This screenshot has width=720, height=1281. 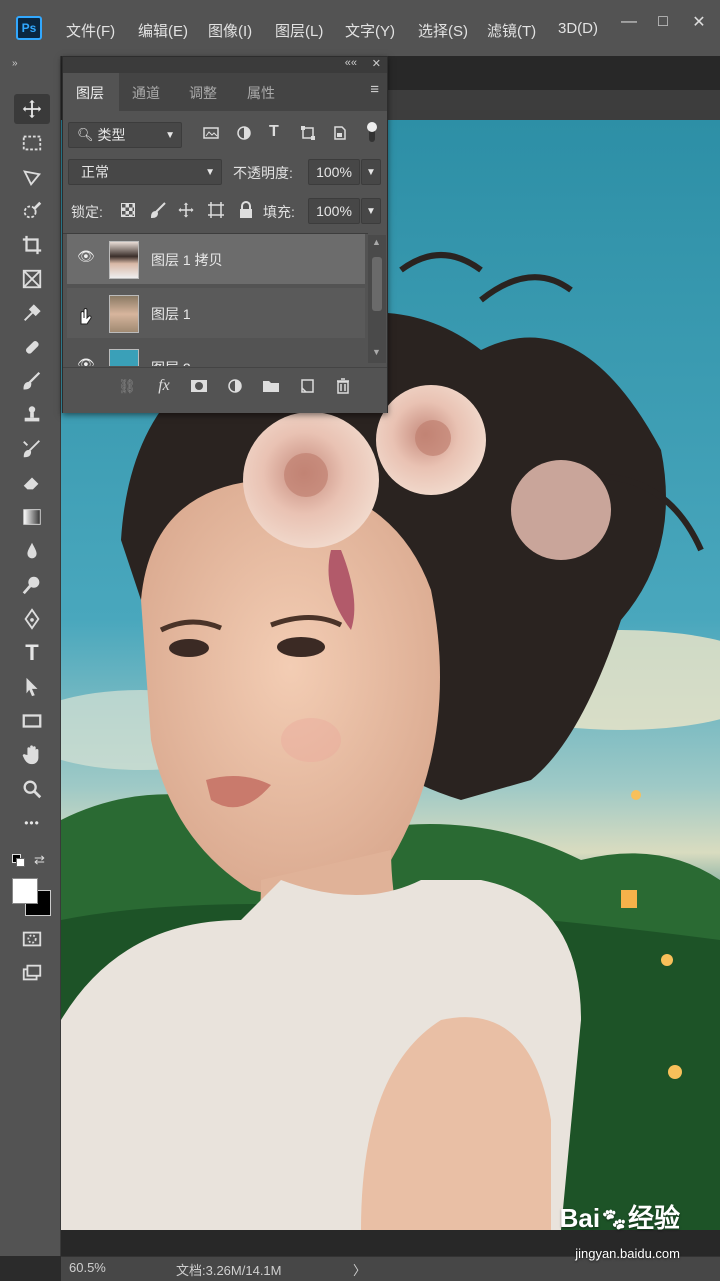 I want to click on shape-filter-icon, so click(x=308, y=133).